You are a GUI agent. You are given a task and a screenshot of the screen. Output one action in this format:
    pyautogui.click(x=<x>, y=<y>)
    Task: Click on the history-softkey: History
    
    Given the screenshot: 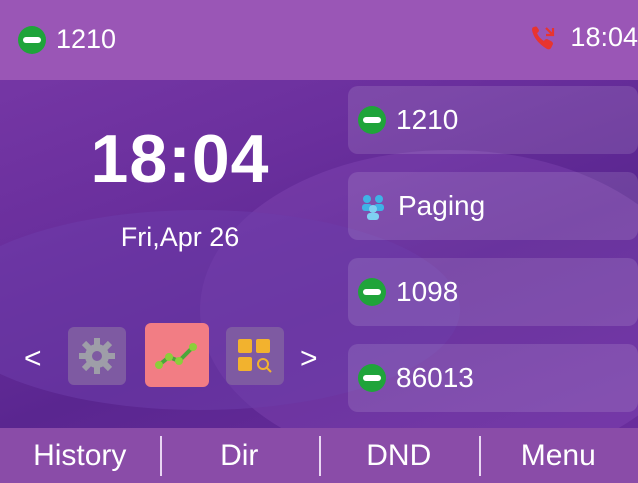 What is the action you would take?
    pyautogui.click(x=80, y=455)
    